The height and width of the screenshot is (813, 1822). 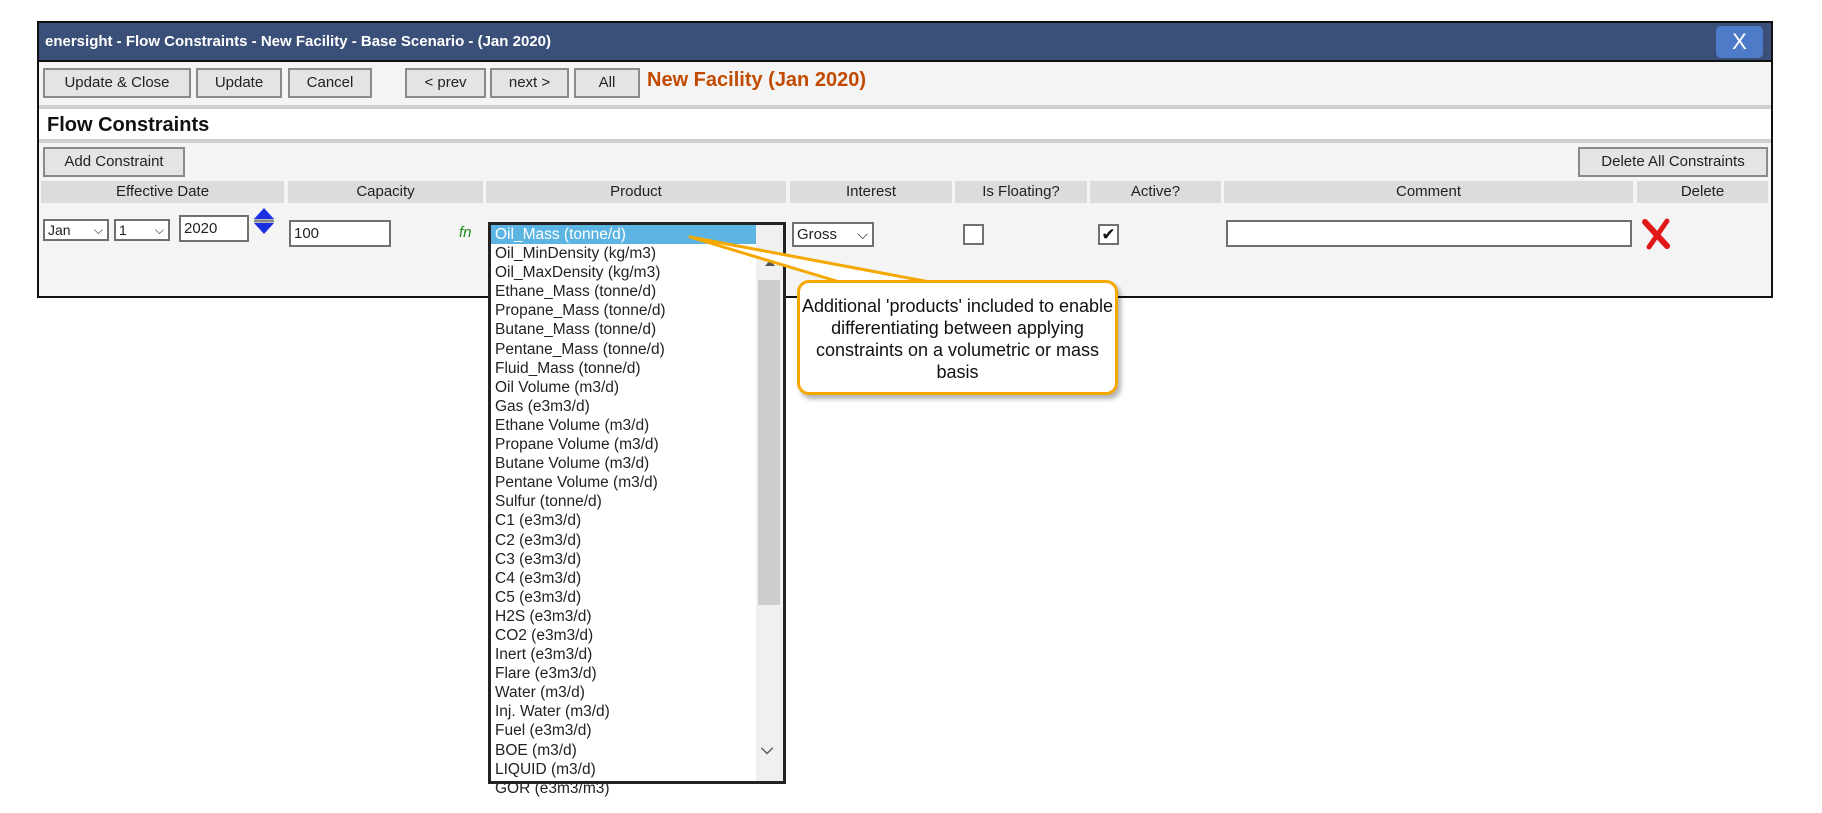 I want to click on callout-joint, so click(x=889, y=285).